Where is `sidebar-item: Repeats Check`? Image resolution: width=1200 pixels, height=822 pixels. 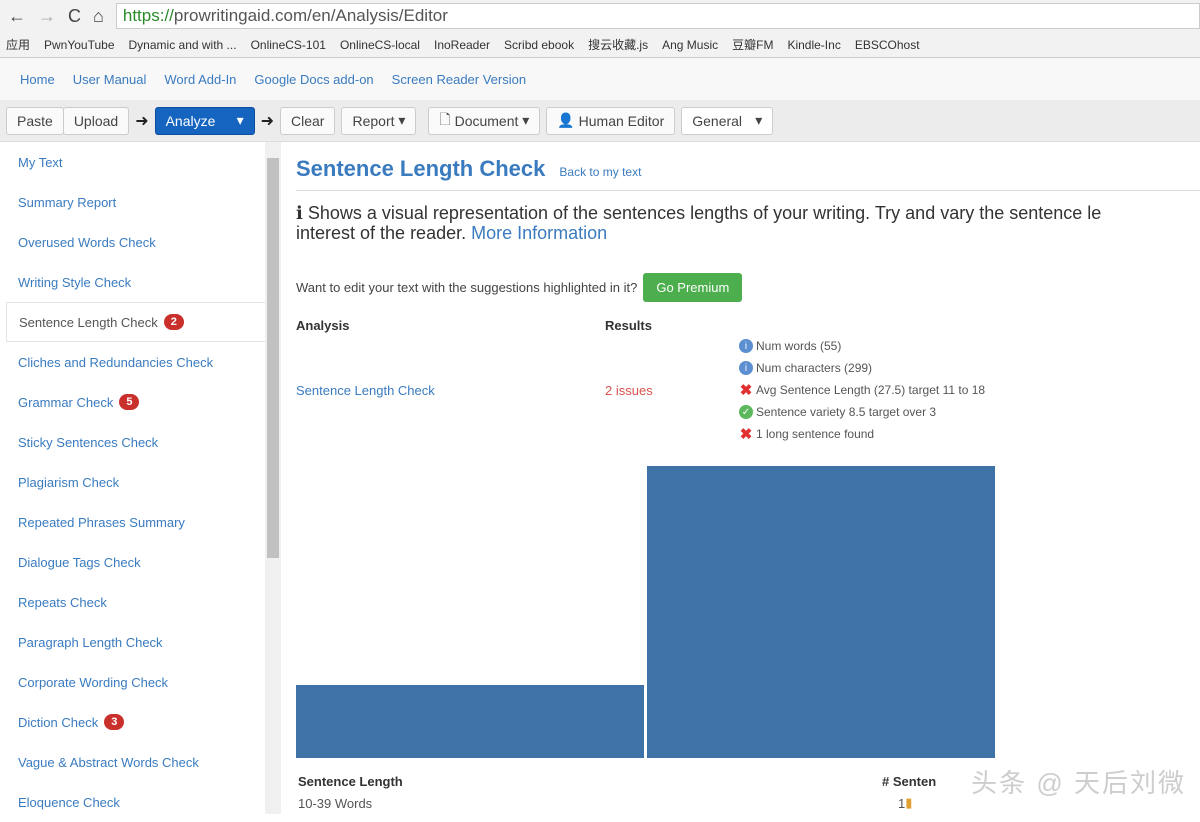 sidebar-item: Repeats Check is located at coordinates (132, 602).